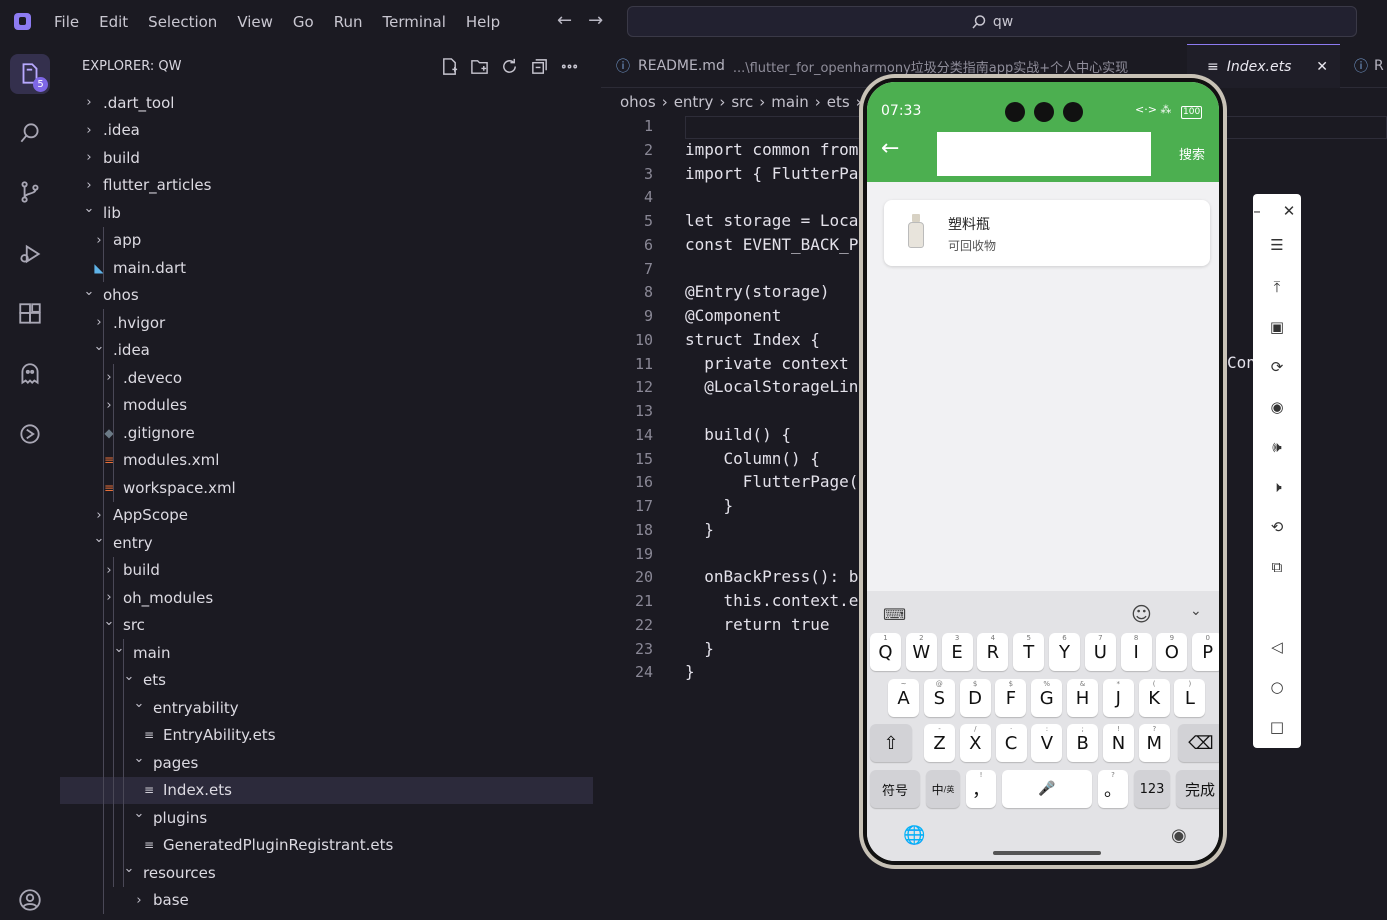  What do you see at coordinates (326, 240) in the screenshot?
I see `tree-item: › app` at bounding box center [326, 240].